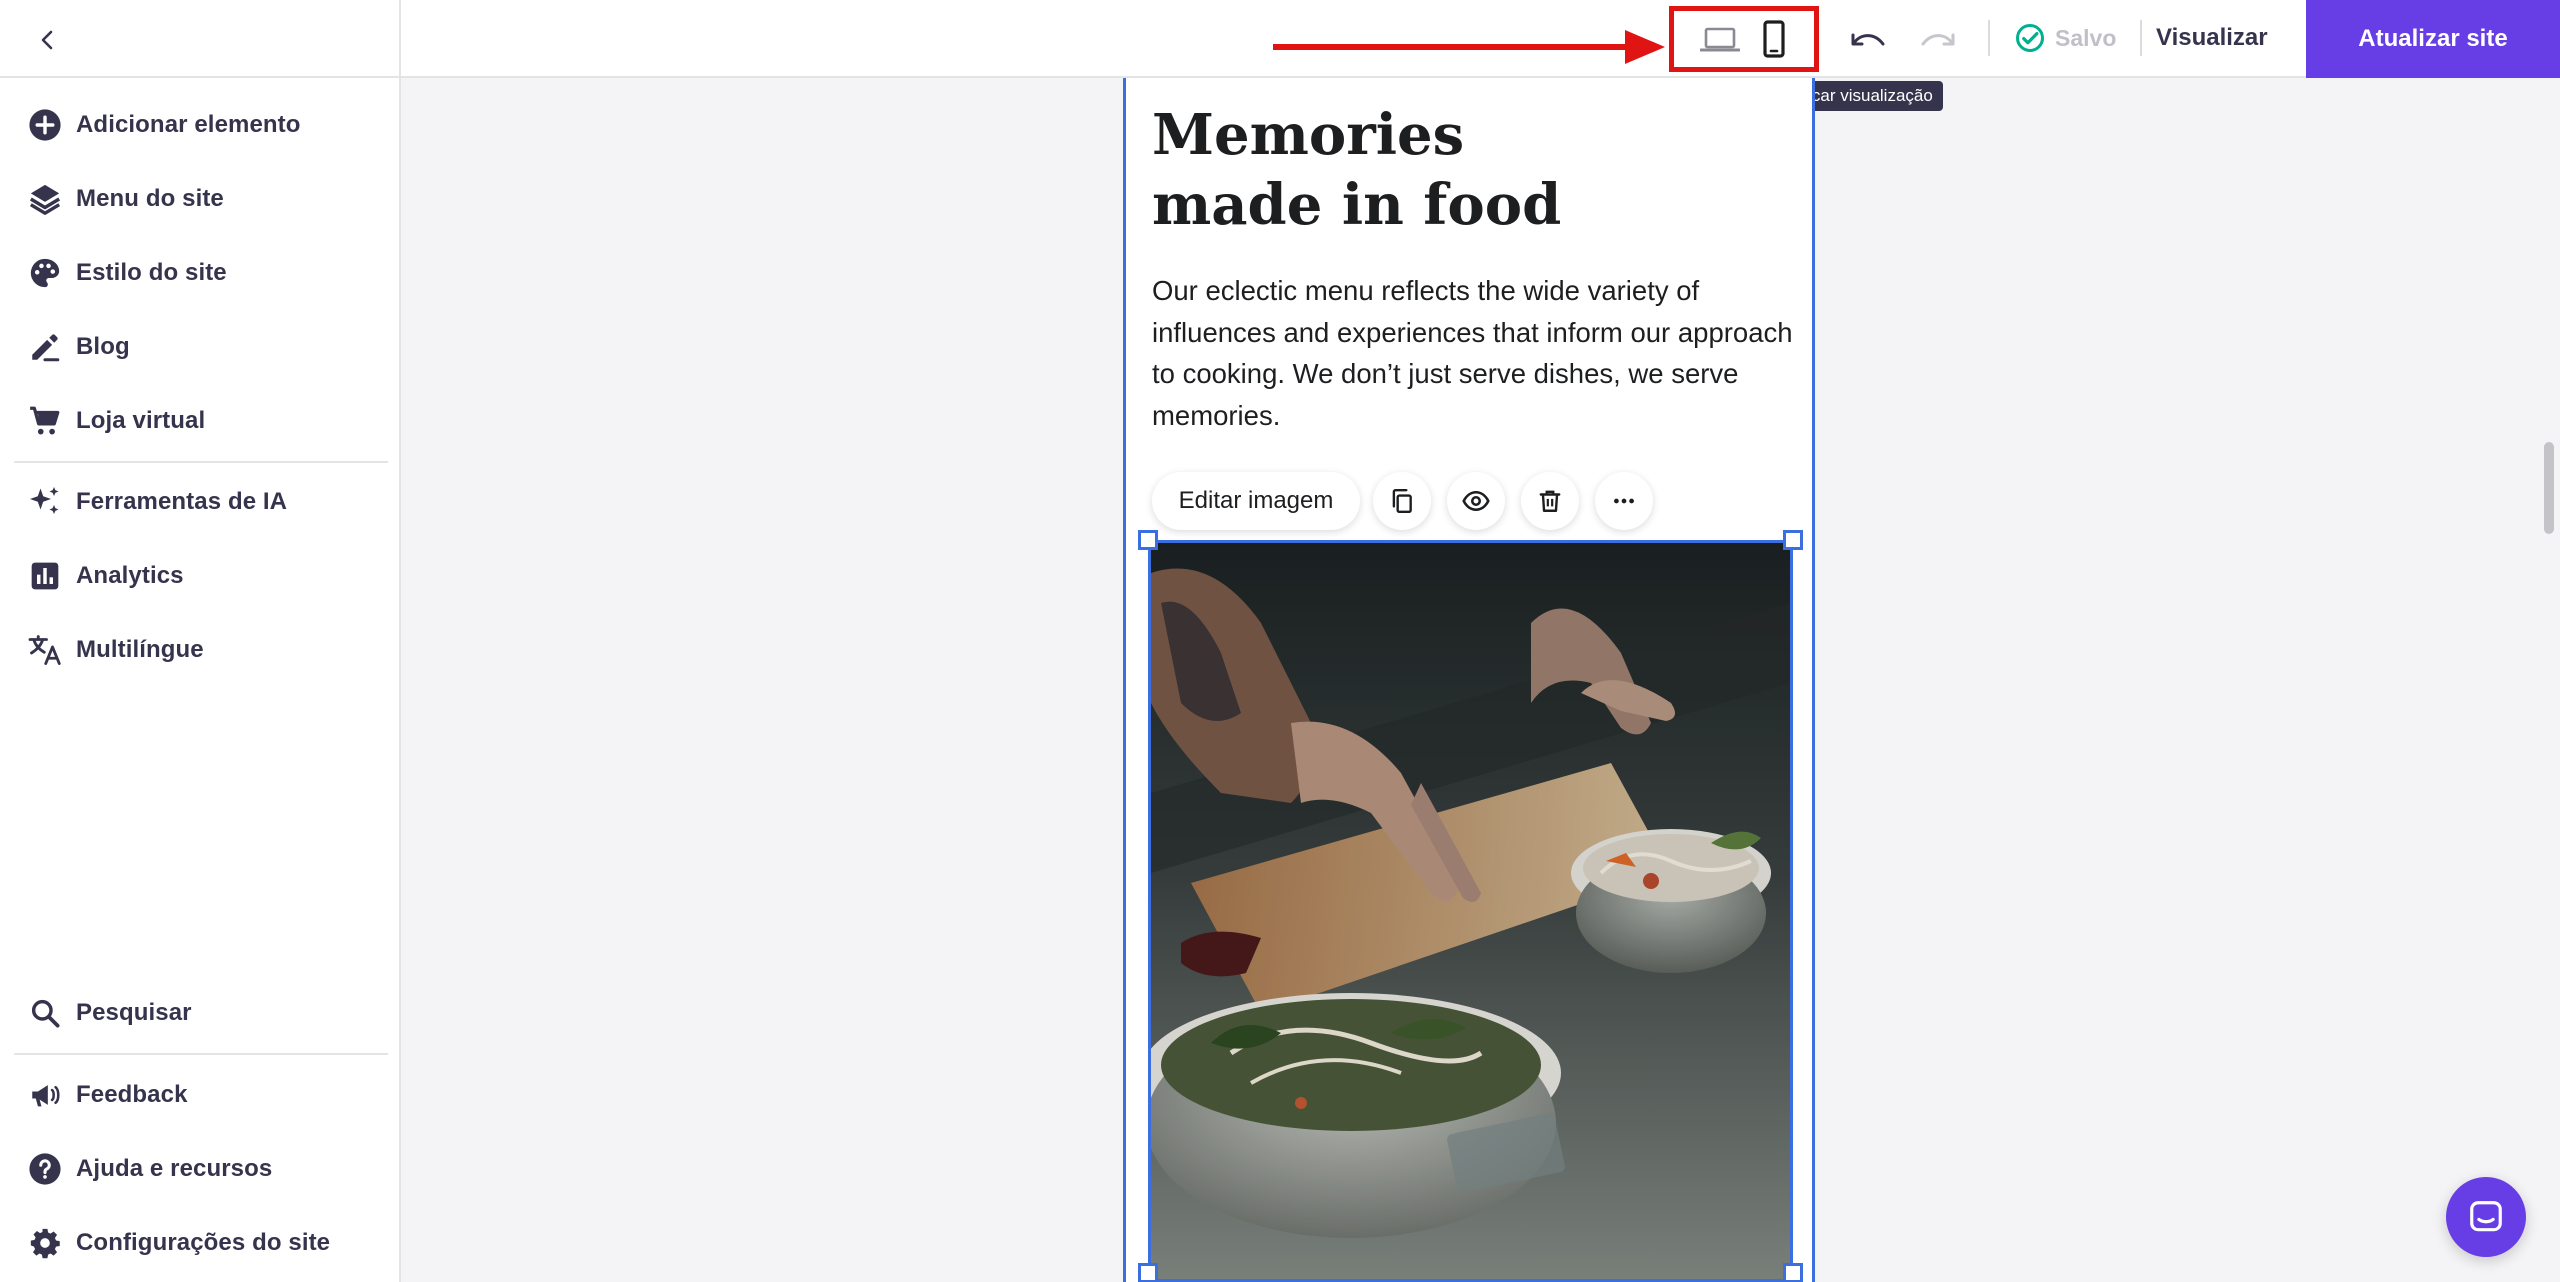 Image resolution: width=2560 pixels, height=1282 pixels. Describe the element at coordinates (1645, 47) in the screenshot. I see `annotation-arrow-head` at that location.